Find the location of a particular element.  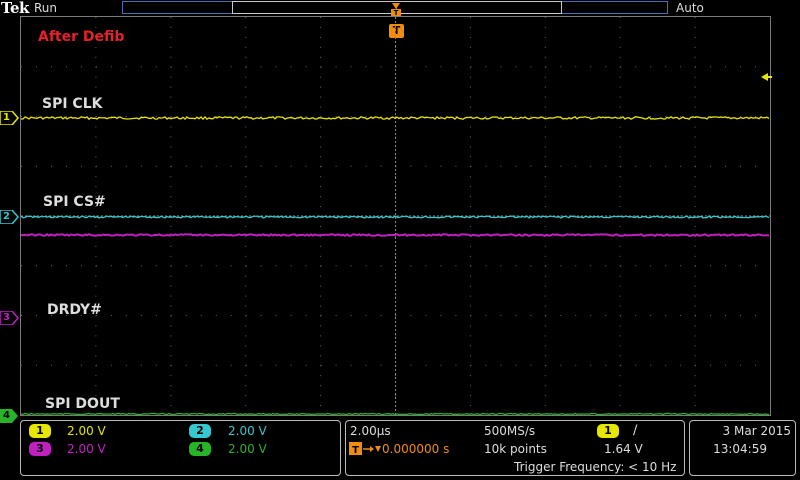

horizontal-delay: 0.000000 s is located at coordinates (416, 449).